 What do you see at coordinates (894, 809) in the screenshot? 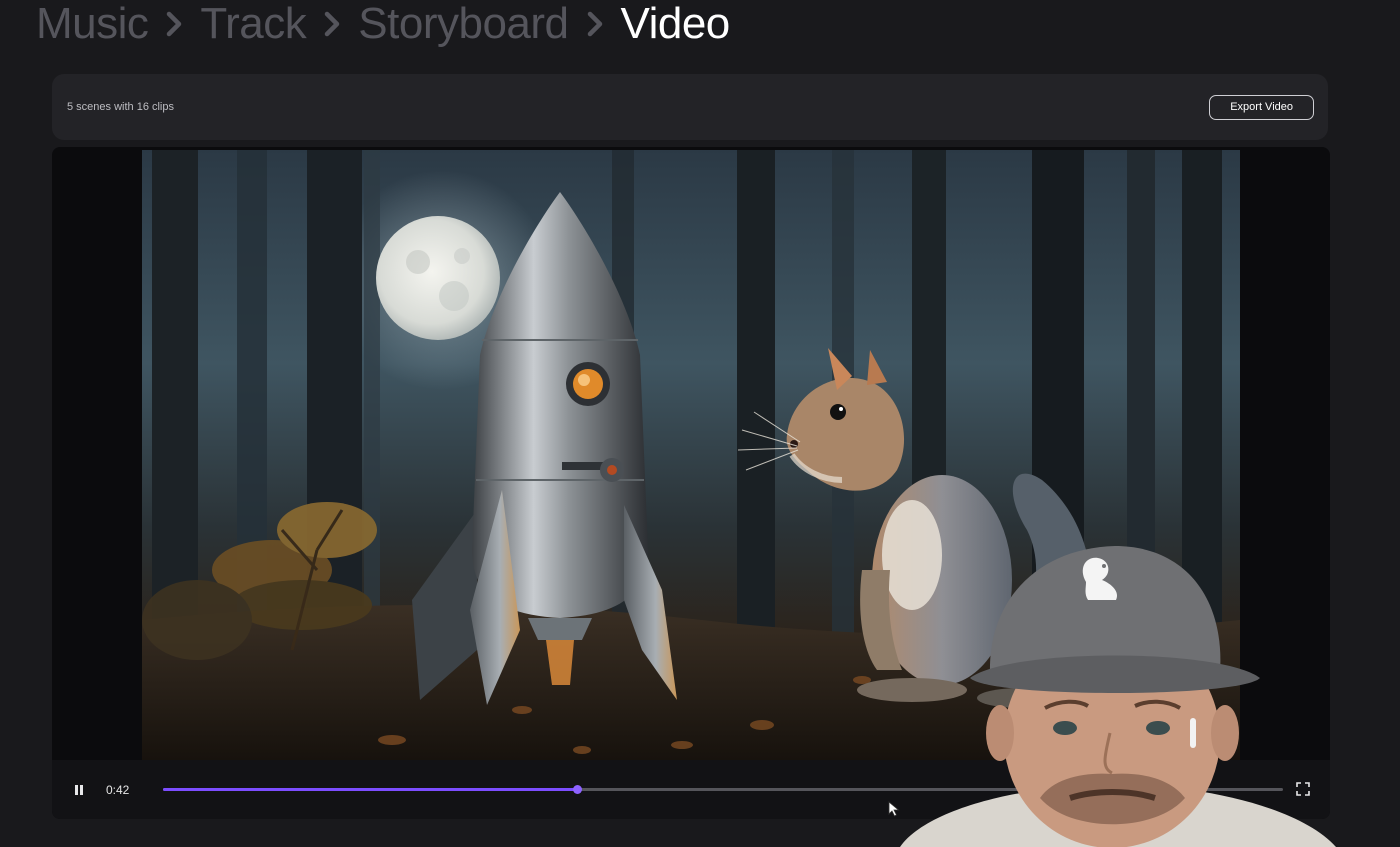
I see `mouse-cursor-icon` at bounding box center [894, 809].